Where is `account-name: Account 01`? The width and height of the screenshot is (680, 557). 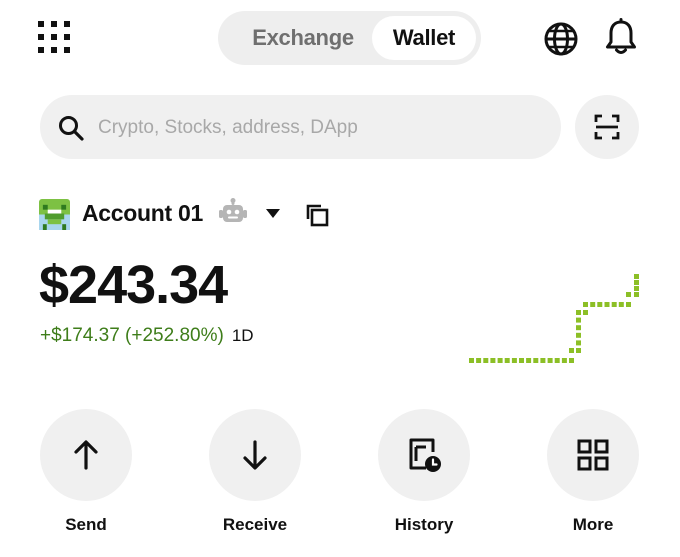 account-name: Account 01 is located at coordinates (142, 213).